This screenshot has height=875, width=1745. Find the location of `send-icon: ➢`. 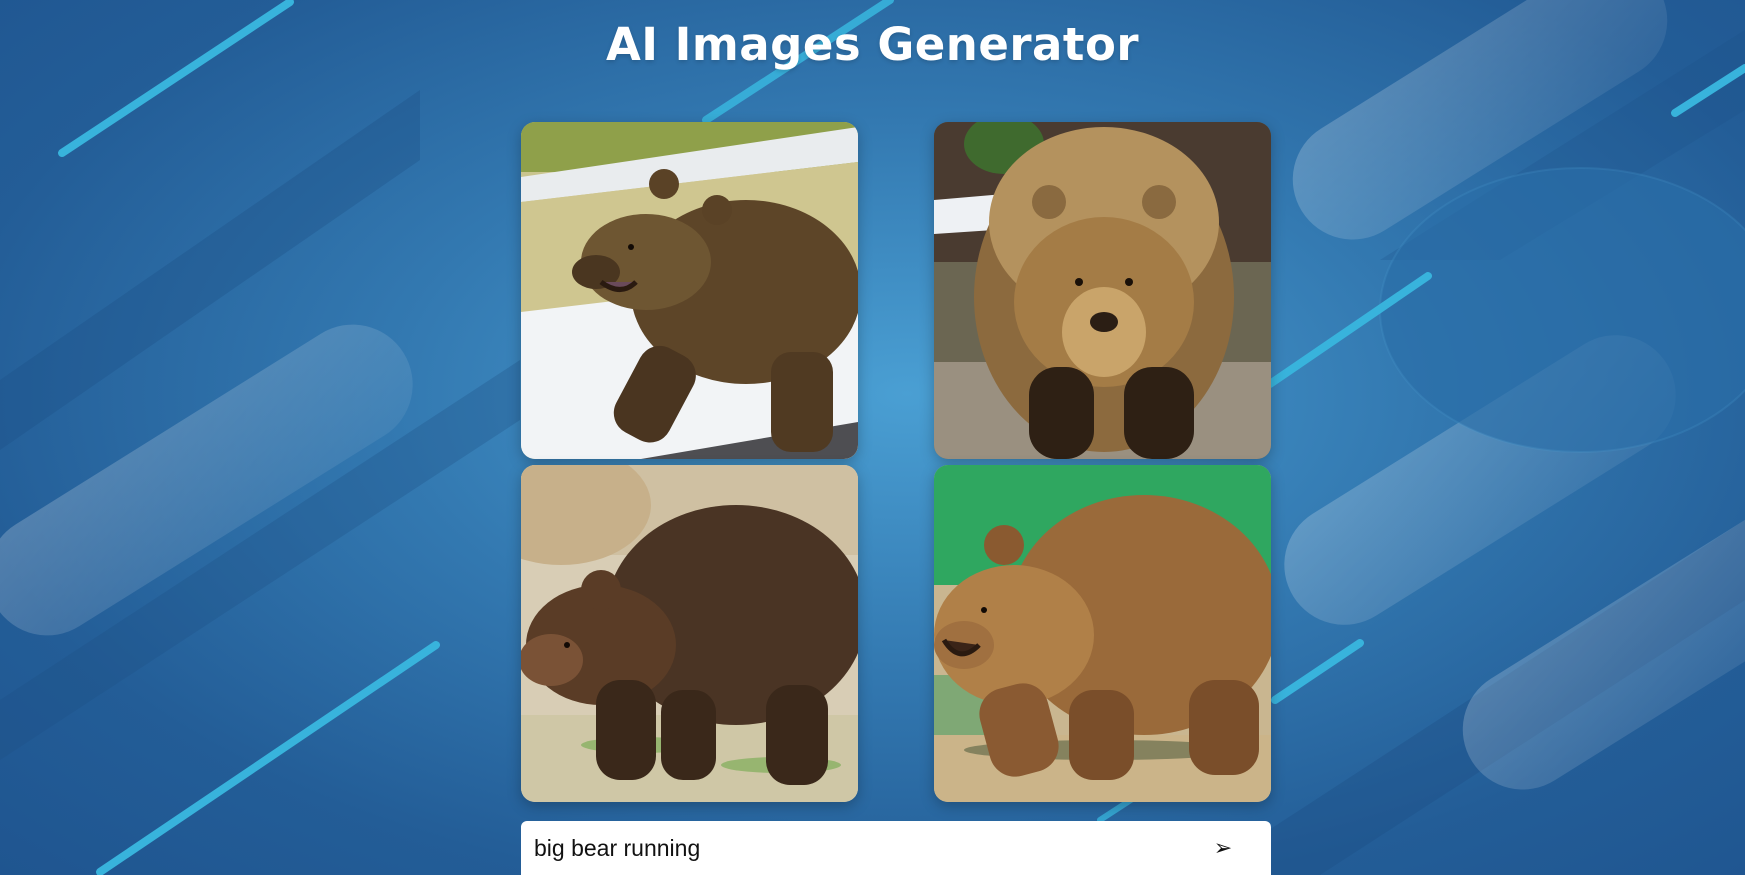

send-icon: ➢ is located at coordinates (1223, 848).